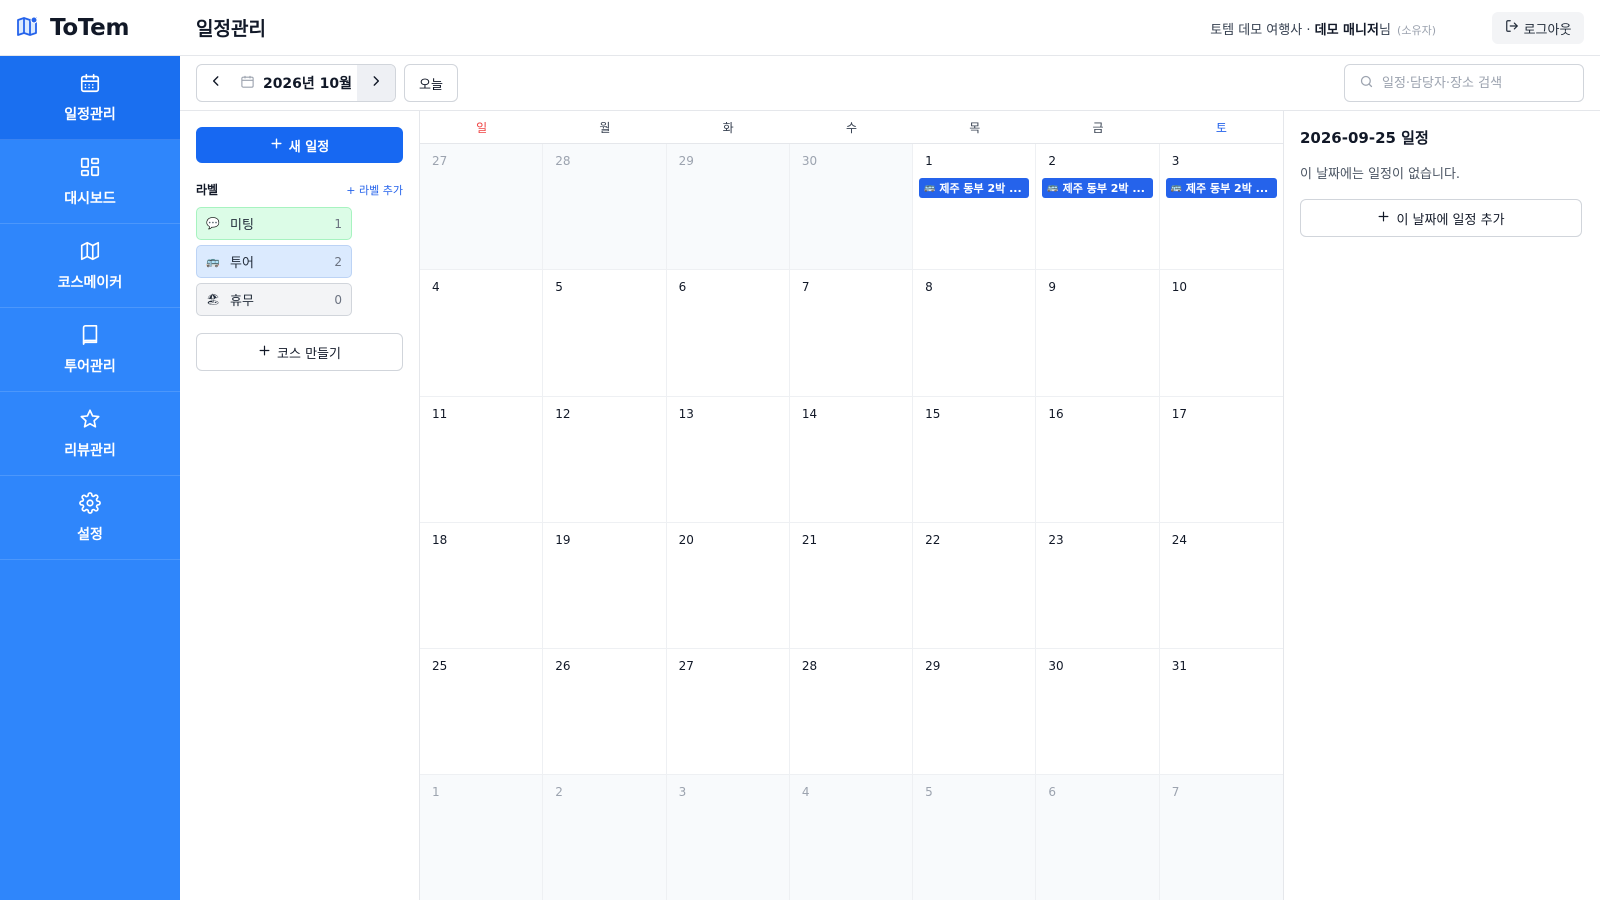  I want to click on logout-button: 로그아웃, so click(1538, 28).